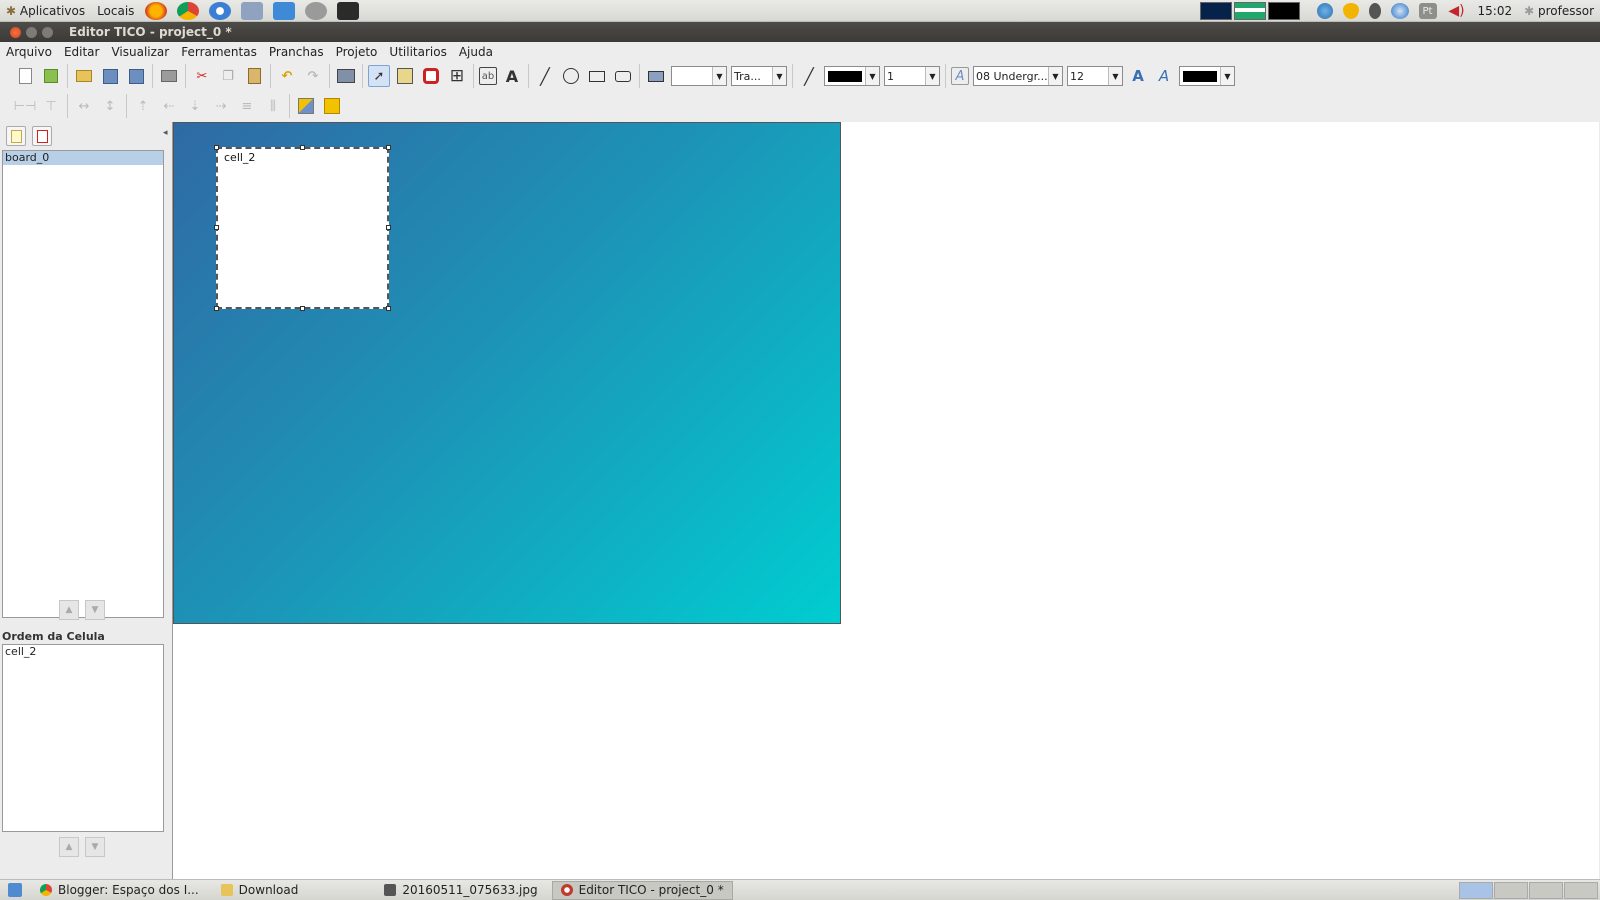 This screenshot has height=900, width=1600. I want to click on minimize-window-button, so click(31, 32).